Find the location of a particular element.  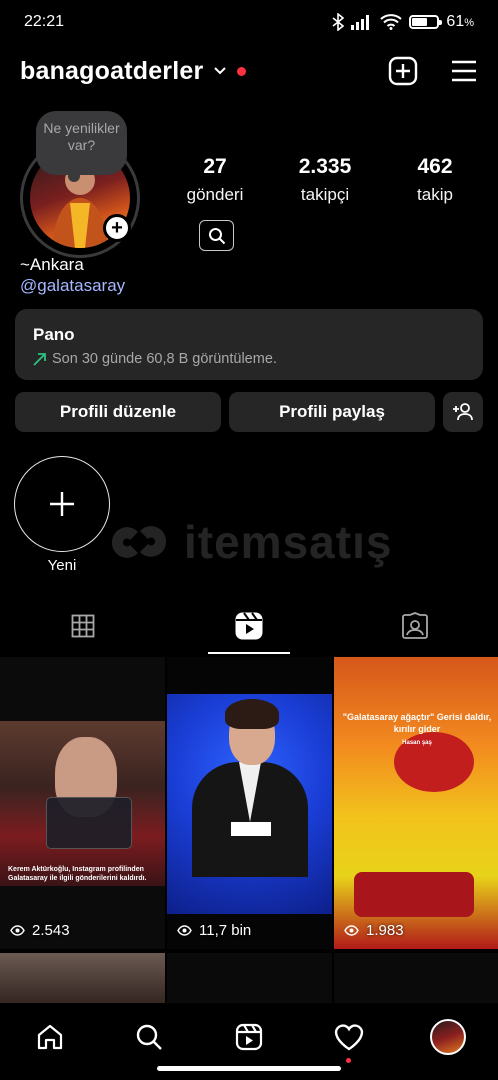

nav-activity is located at coordinates (349, 1040).